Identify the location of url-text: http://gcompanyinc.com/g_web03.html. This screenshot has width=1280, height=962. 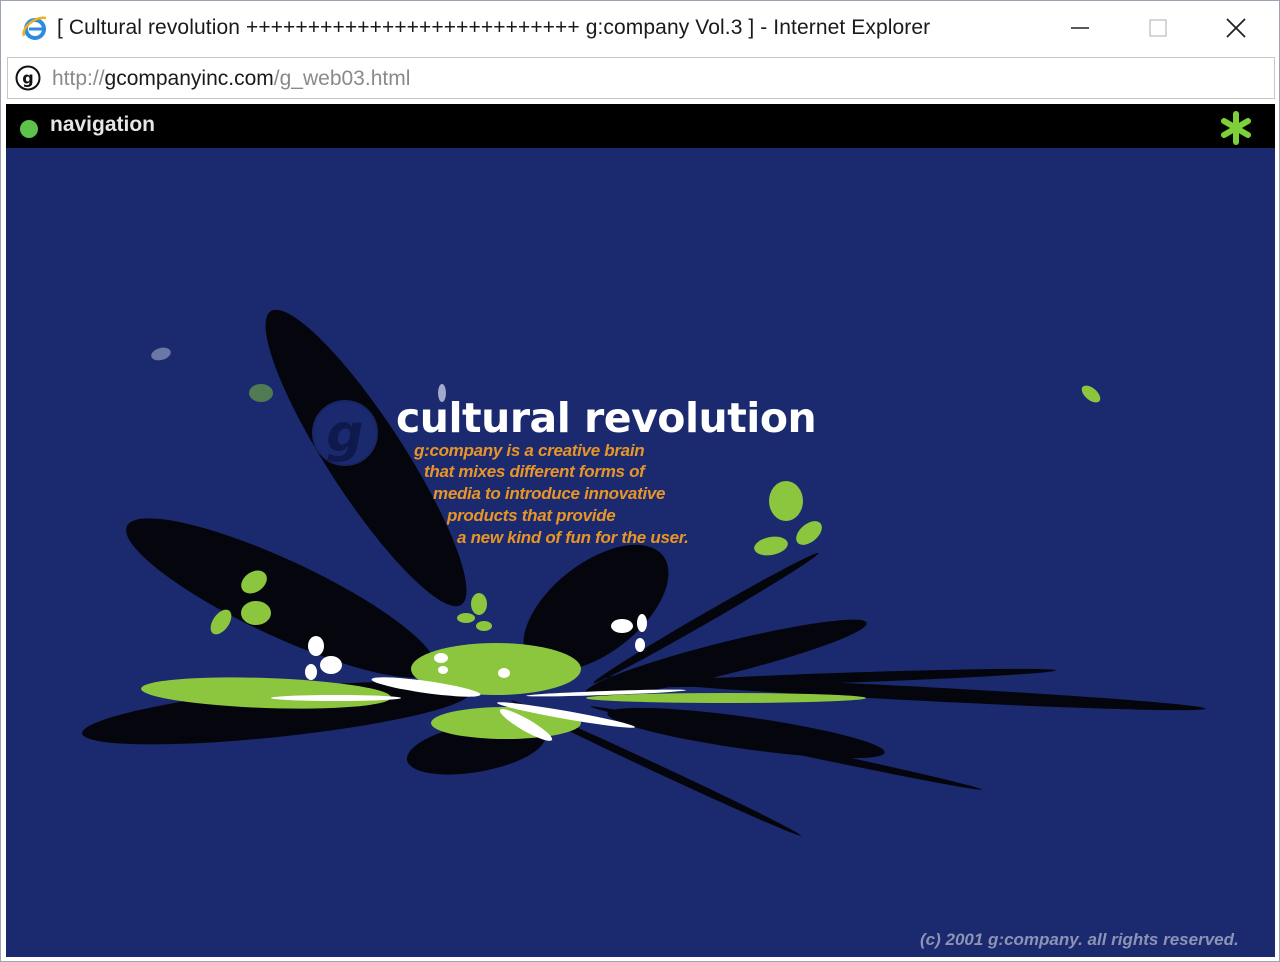
(231, 79).